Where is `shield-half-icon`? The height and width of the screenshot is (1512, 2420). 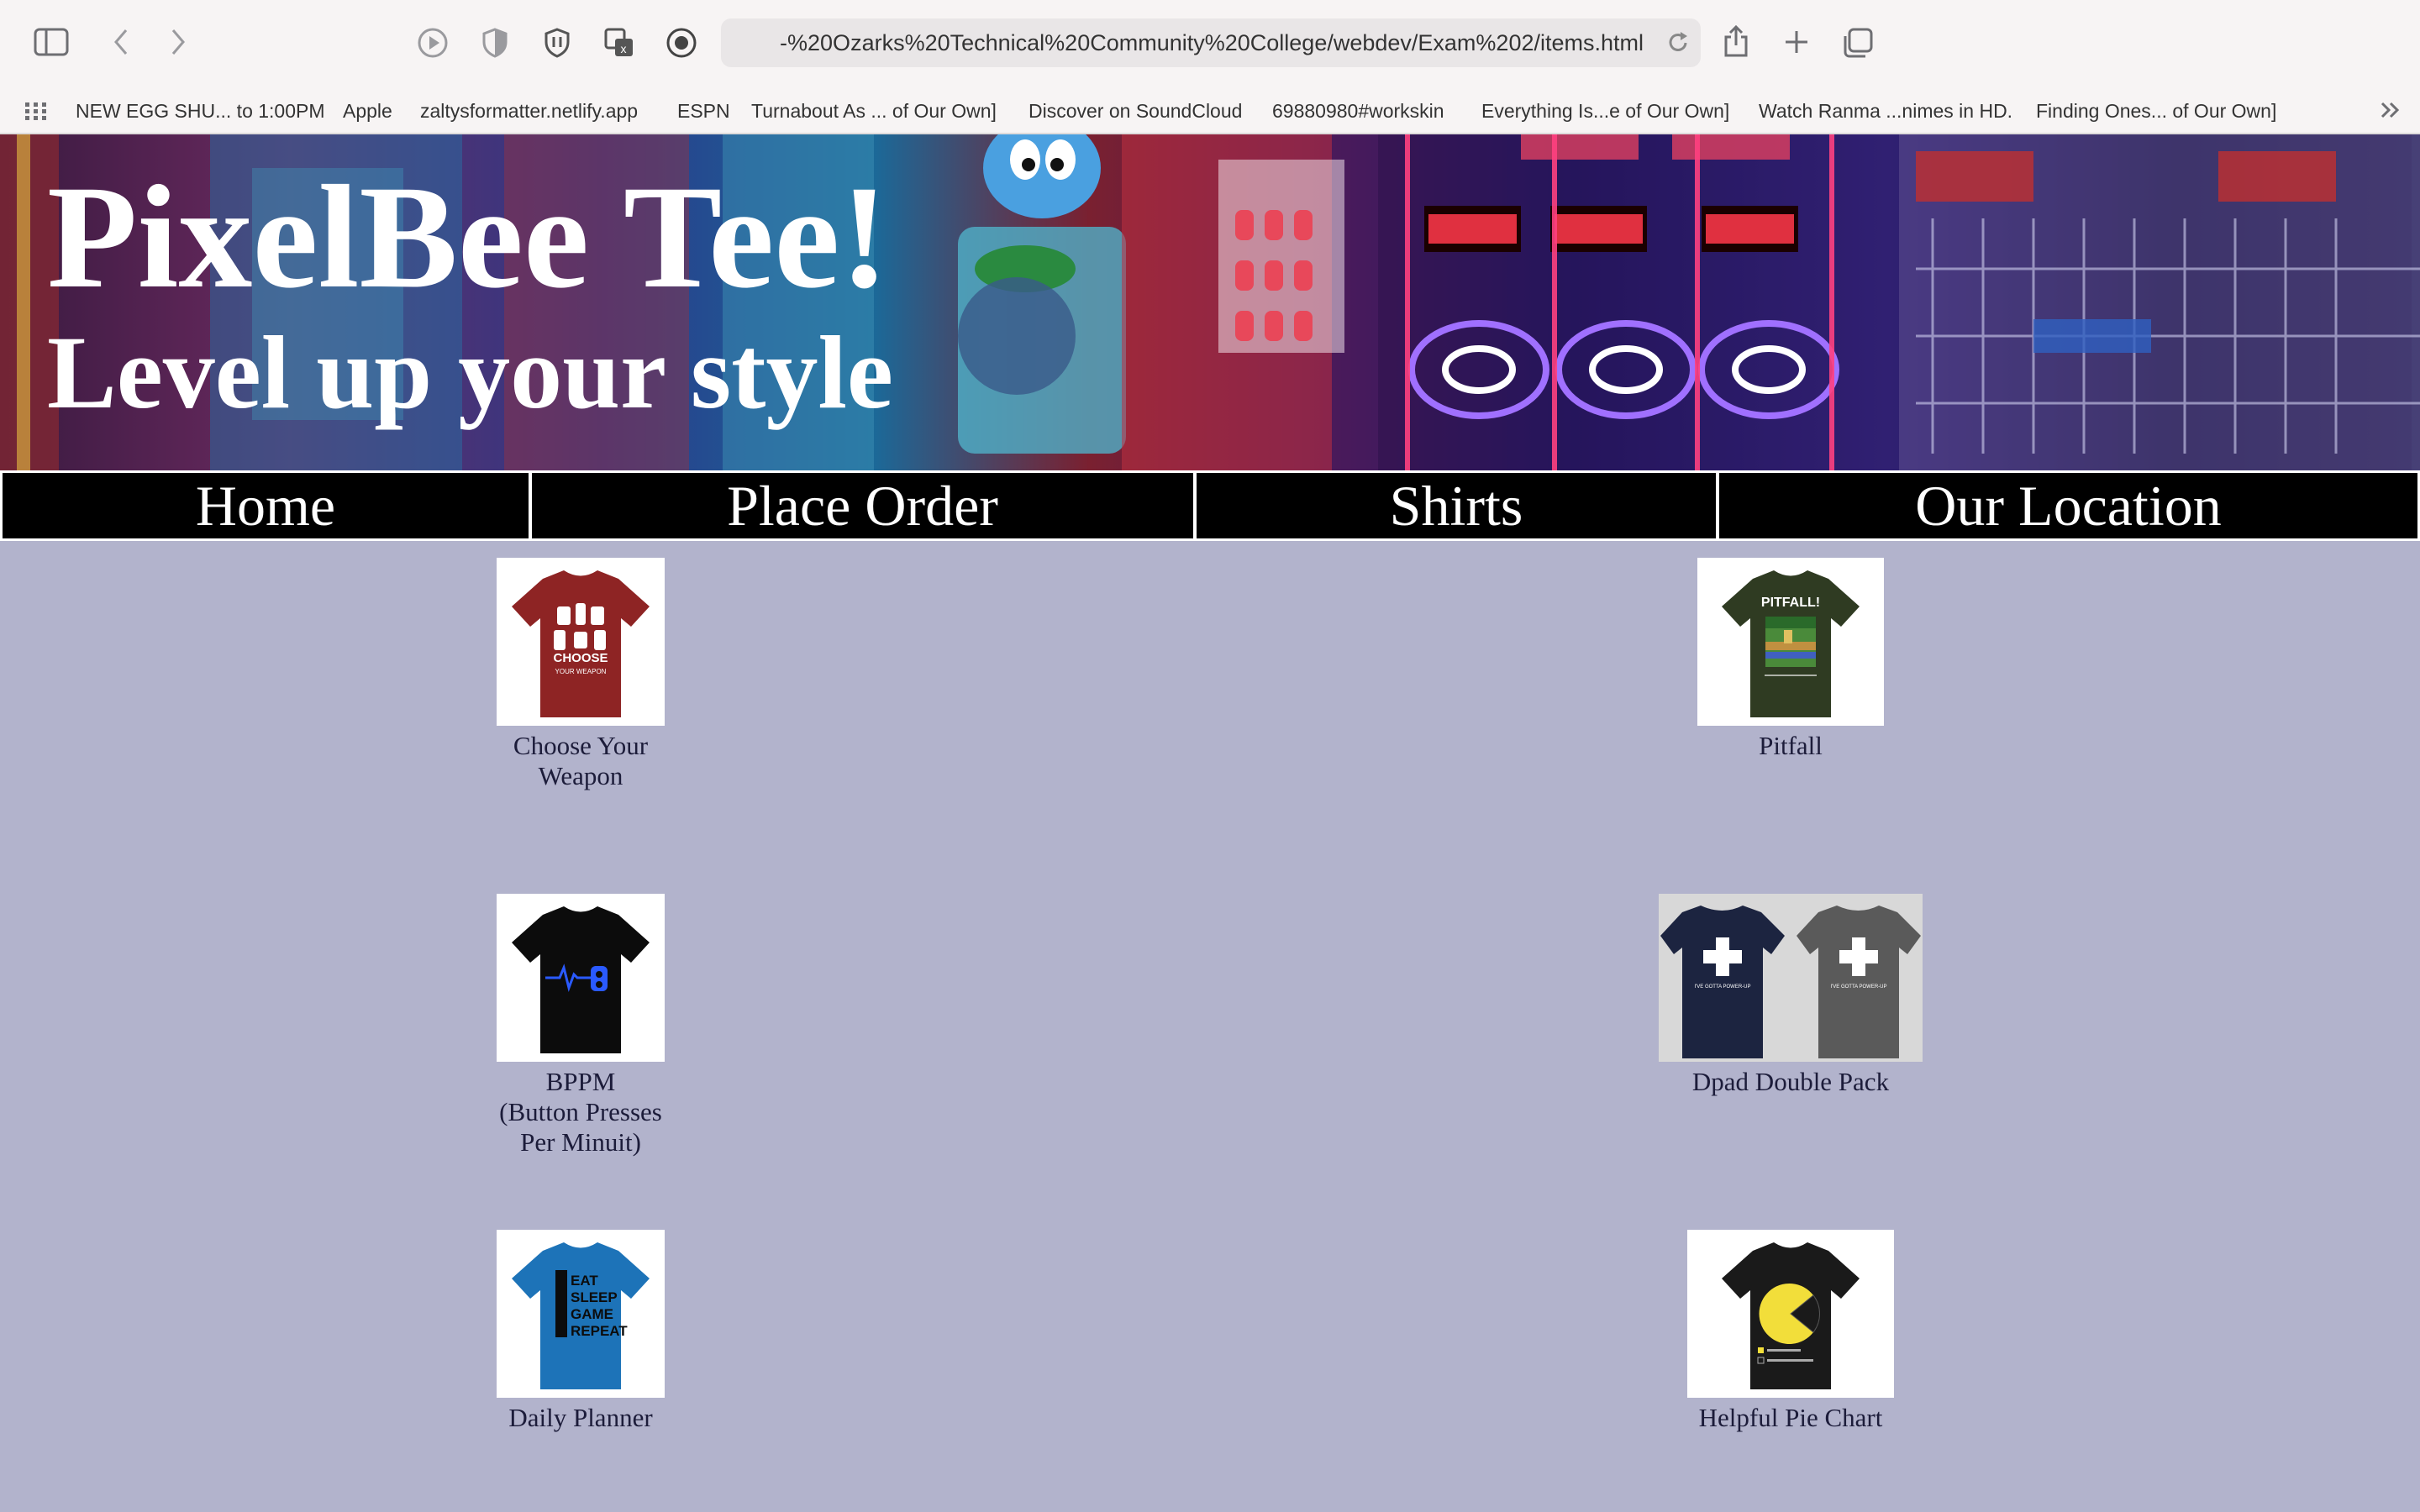 shield-half-icon is located at coordinates (495, 42).